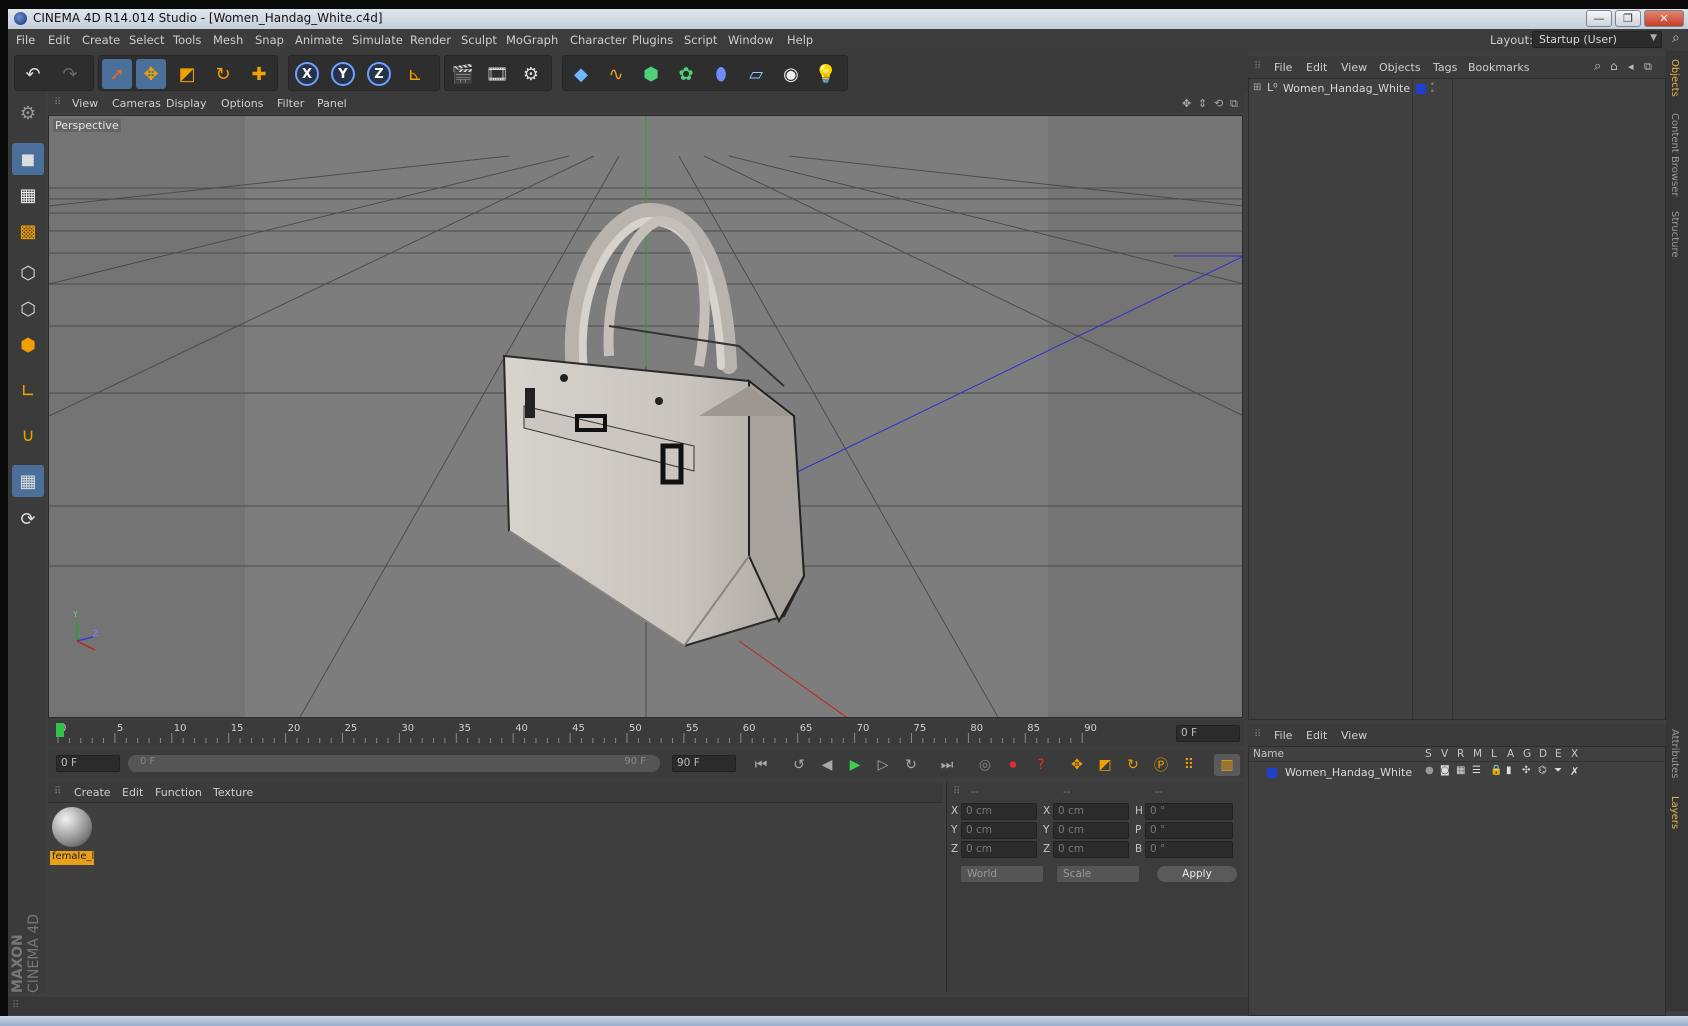  What do you see at coordinates (28, 519) in the screenshot?
I see `locked-workplane-icon: ⟳` at bounding box center [28, 519].